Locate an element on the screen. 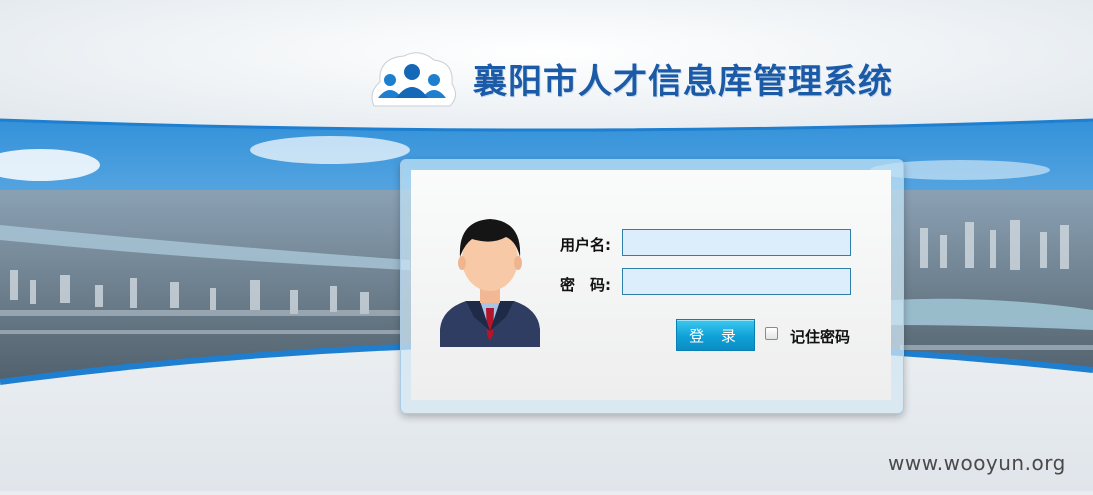 The width and height of the screenshot is (1093, 495). remember-password-label: 记住密码 is located at coordinates (820, 337).